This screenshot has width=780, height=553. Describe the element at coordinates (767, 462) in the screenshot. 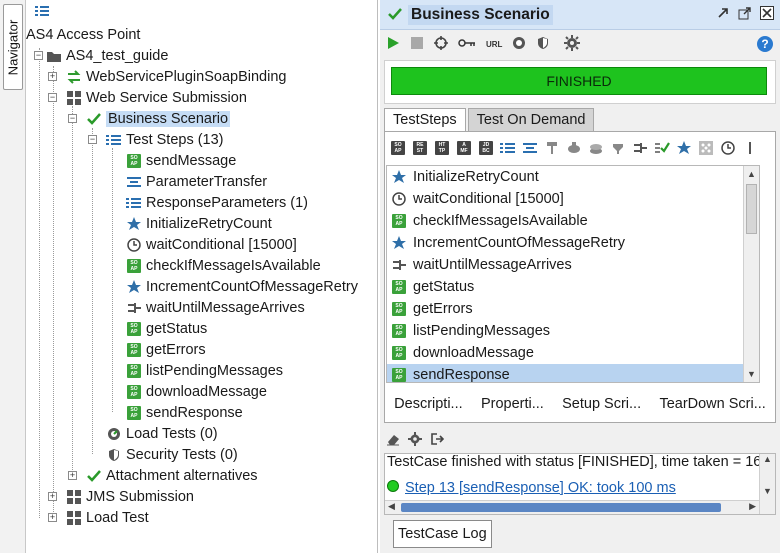

I see `log-scroll-up-icon: ▲` at that location.